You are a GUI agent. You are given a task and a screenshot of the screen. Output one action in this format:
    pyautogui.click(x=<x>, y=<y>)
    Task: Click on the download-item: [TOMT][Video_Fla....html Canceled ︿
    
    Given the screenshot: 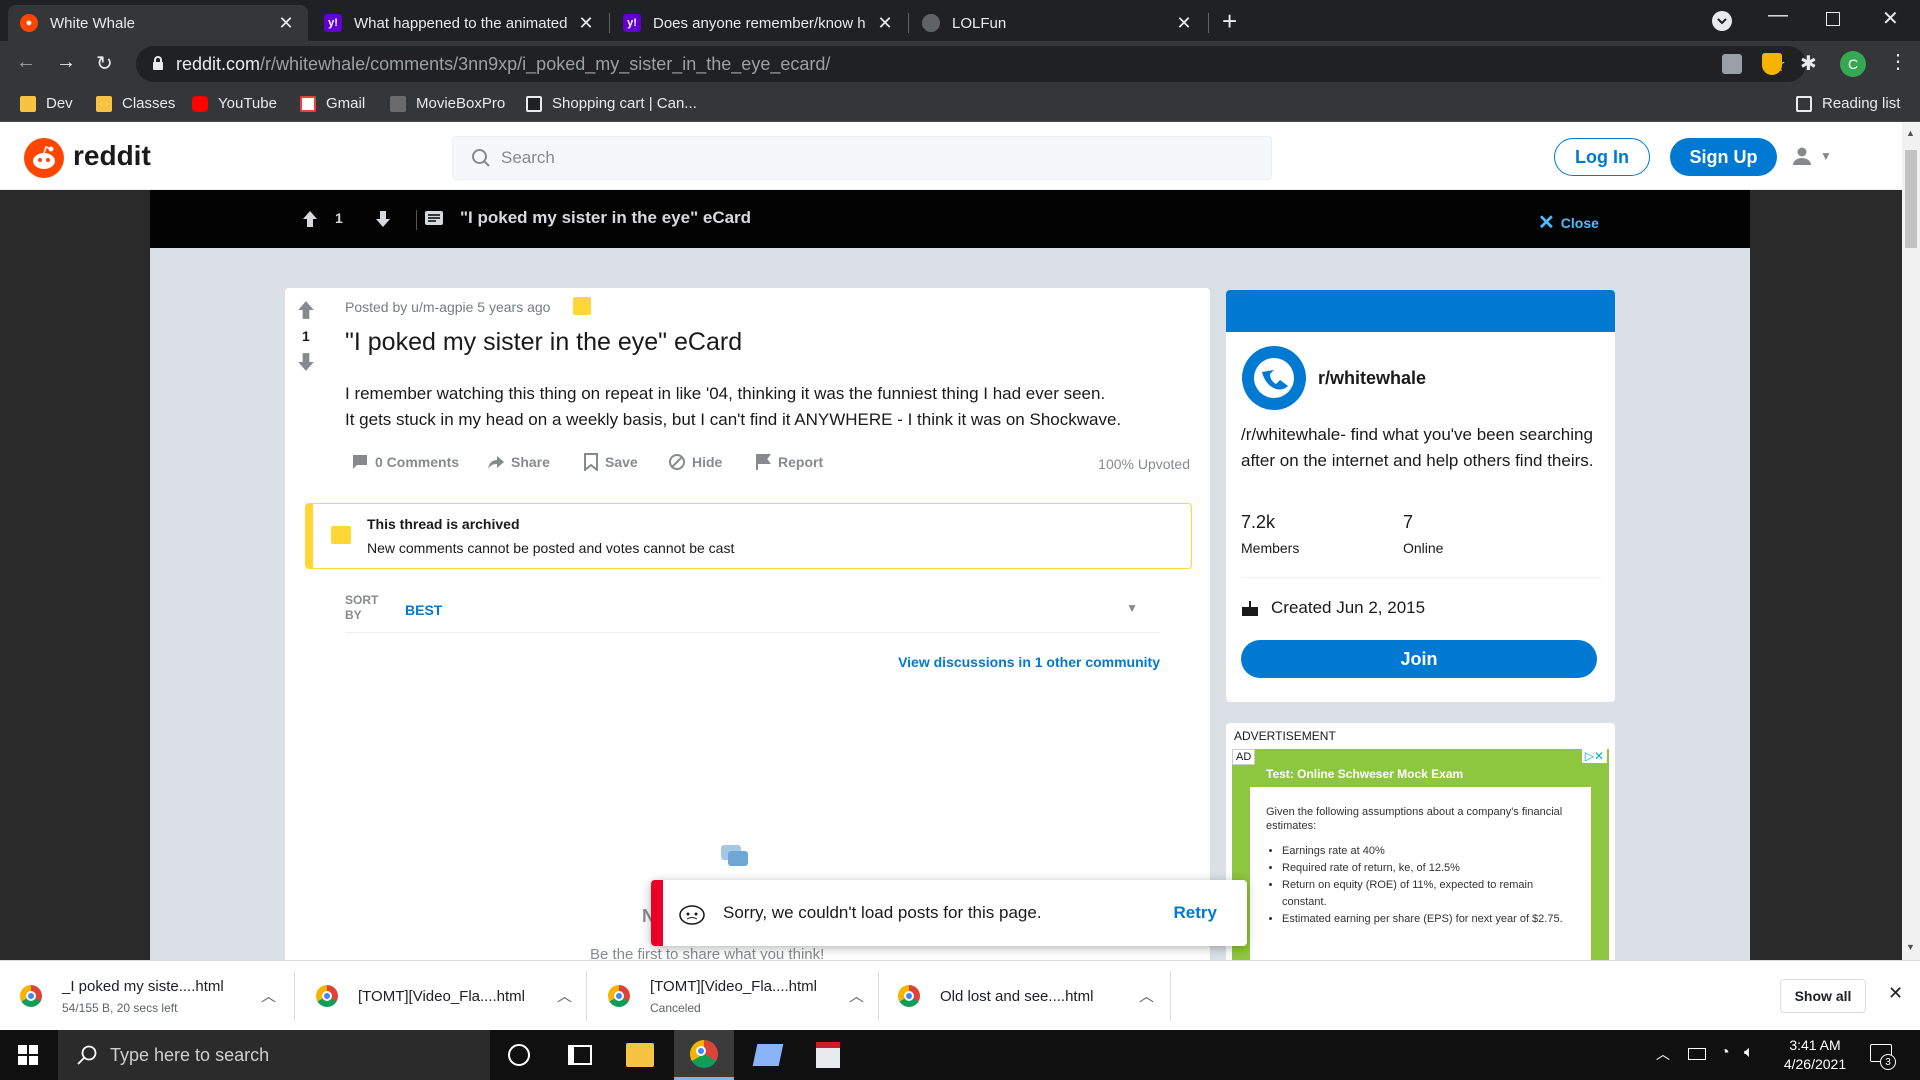 What is the action you would take?
    pyautogui.click(x=736, y=996)
    